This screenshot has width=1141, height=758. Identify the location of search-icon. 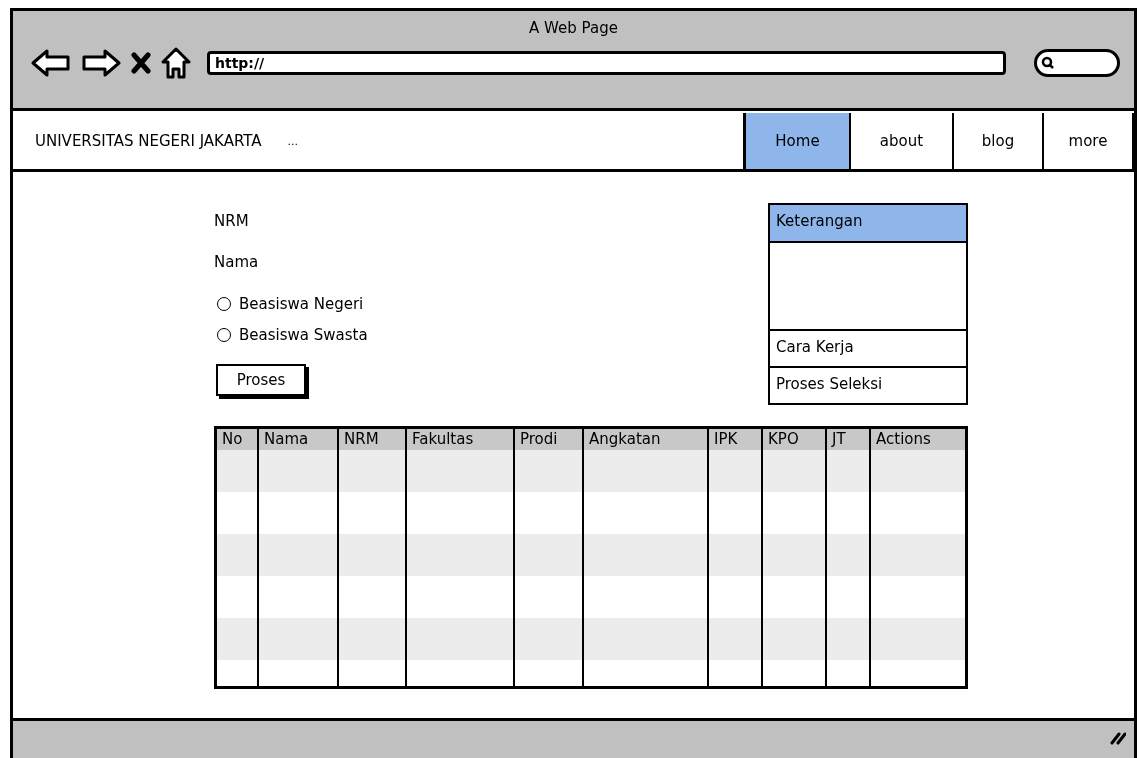
(1048, 63).